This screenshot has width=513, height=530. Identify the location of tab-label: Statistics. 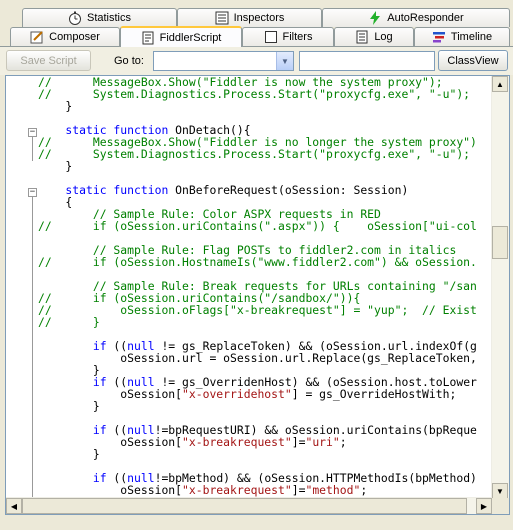
(108, 18).